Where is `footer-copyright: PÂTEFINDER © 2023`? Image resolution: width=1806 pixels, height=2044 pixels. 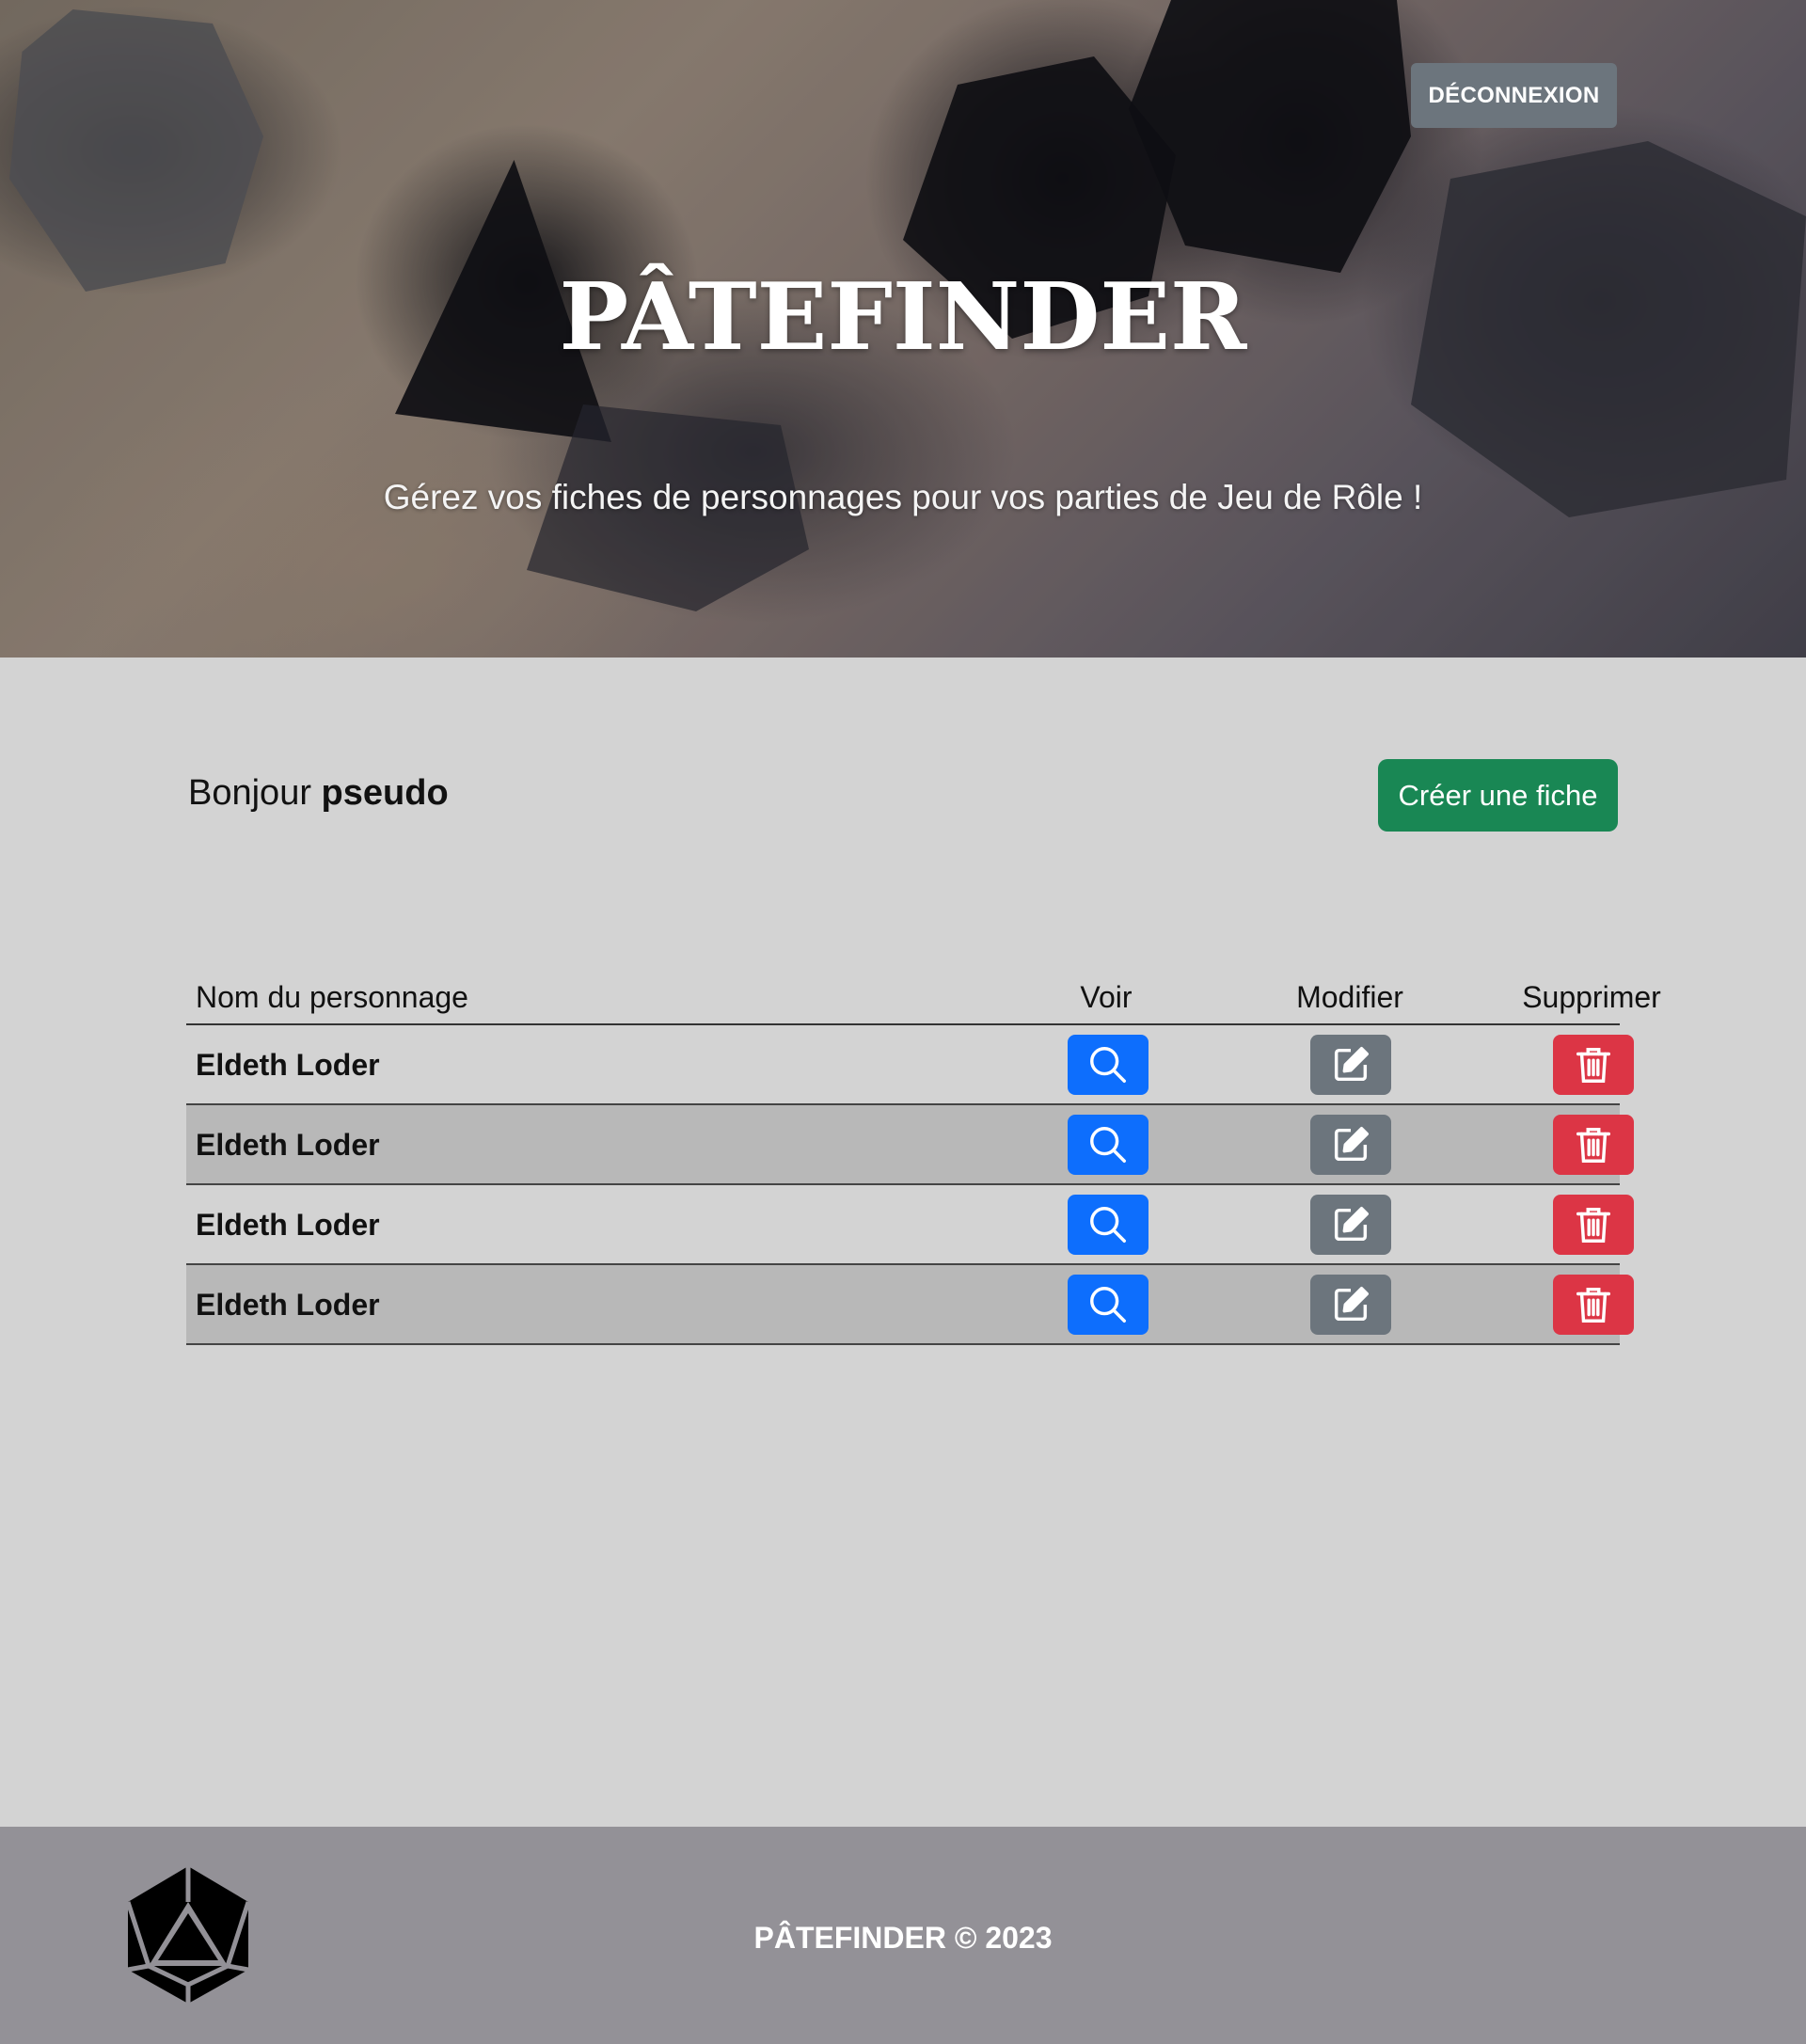 footer-copyright: PÂTEFINDER © 2023 is located at coordinates (903, 1938).